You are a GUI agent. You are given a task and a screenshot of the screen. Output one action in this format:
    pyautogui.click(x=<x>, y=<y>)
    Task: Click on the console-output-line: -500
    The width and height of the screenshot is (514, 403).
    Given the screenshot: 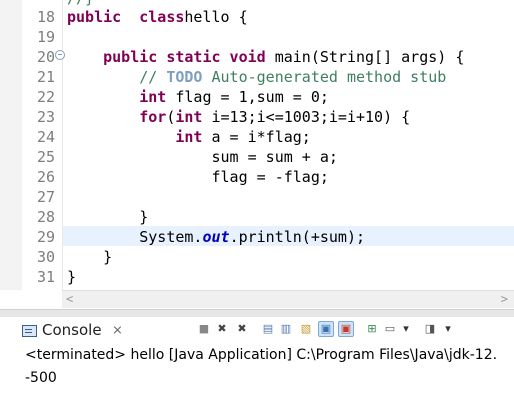 What is the action you would take?
    pyautogui.click(x=41, y=378)
    